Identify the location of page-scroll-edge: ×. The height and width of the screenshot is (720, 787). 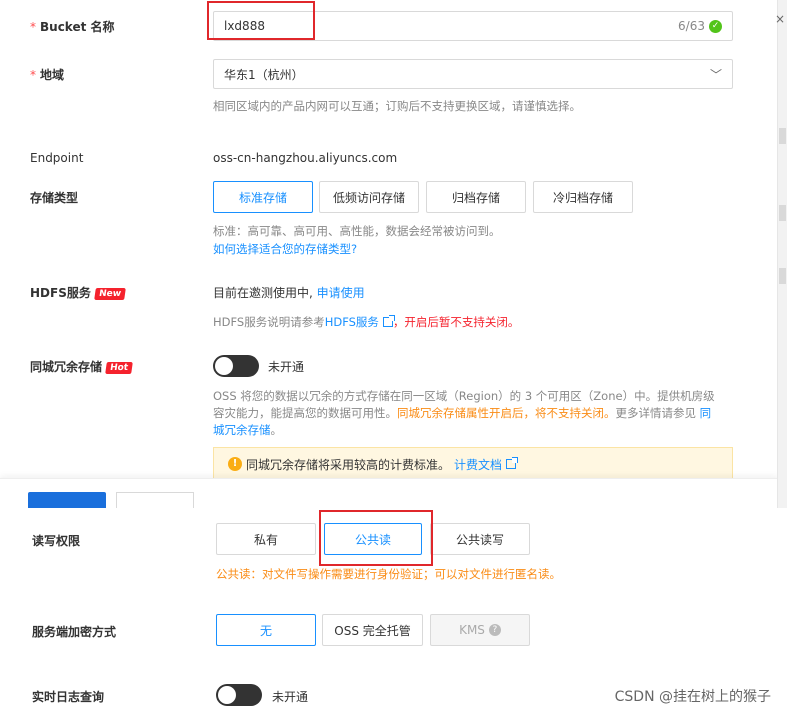
(781, 254).